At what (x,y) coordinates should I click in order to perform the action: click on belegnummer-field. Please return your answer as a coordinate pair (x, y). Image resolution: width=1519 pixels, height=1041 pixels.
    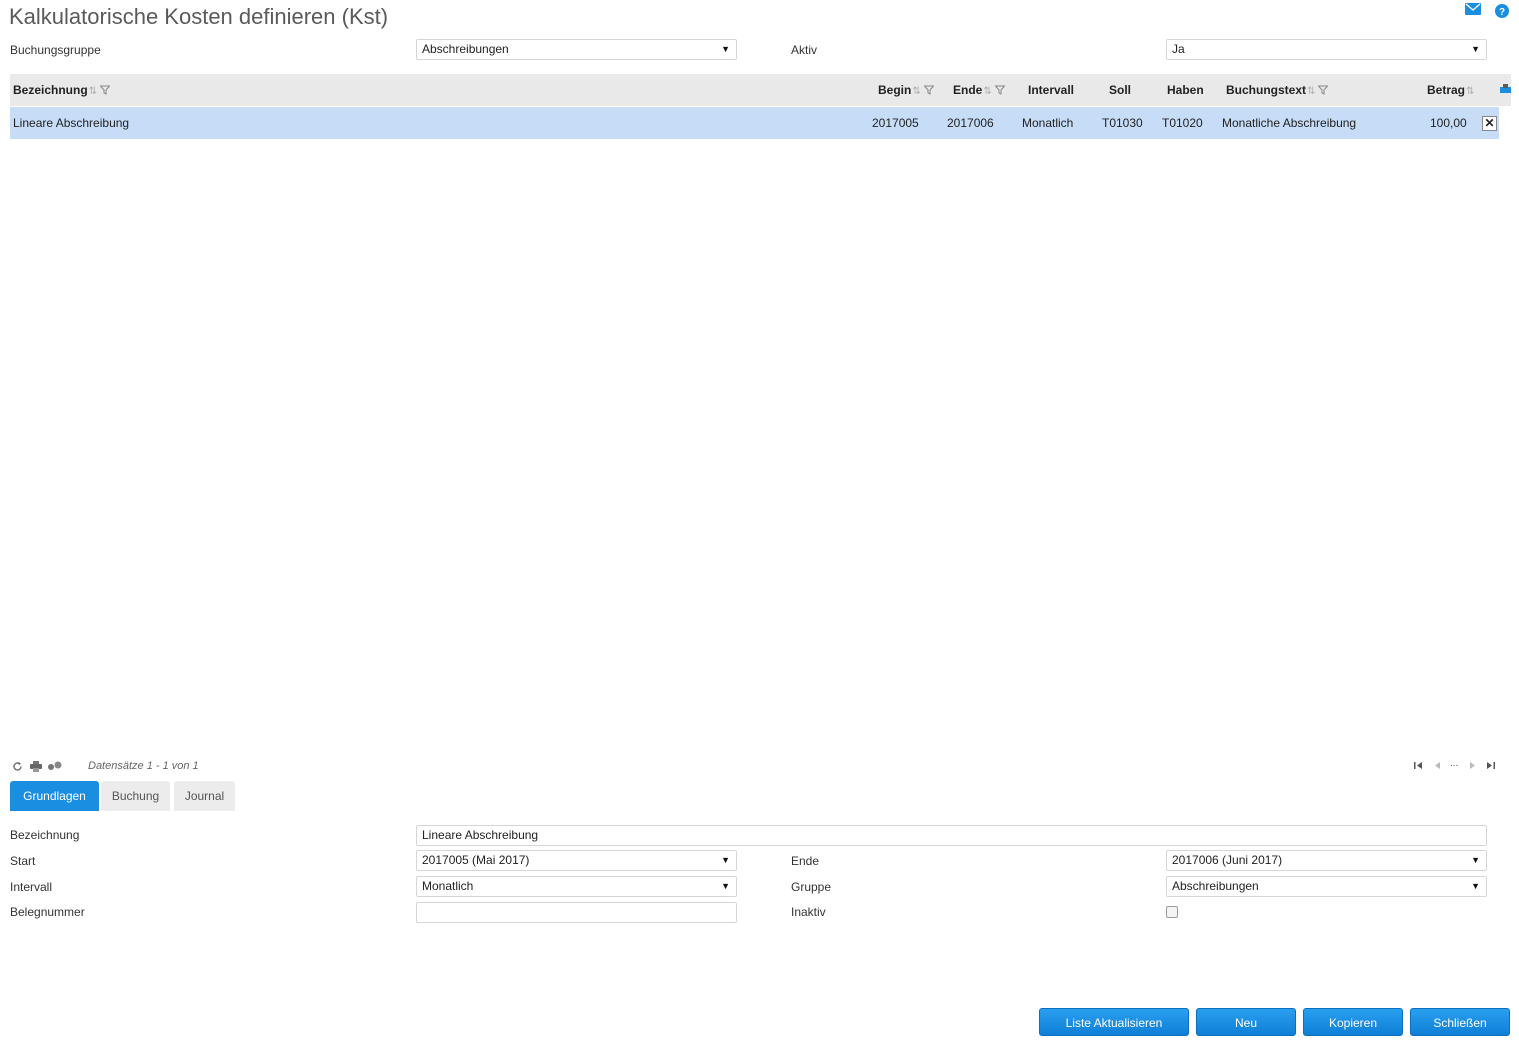
    Looking at the image, I should click on (576, 912).